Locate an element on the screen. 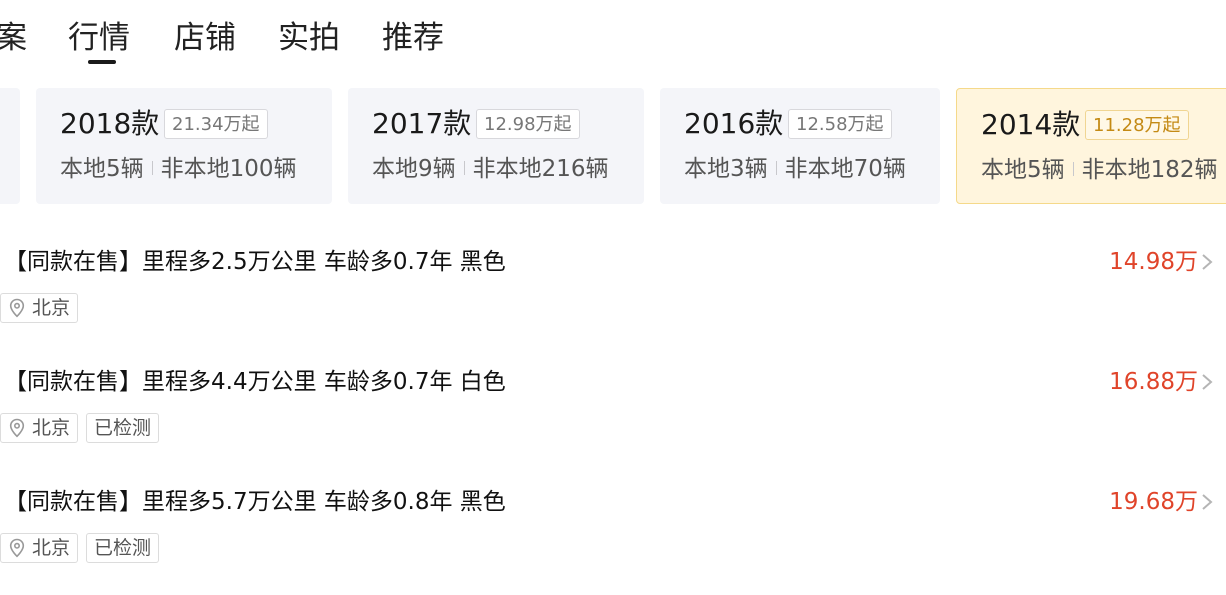 This screenshot has width=1226, height=595. active-tab-indicator is located at coordinates (102, 62).